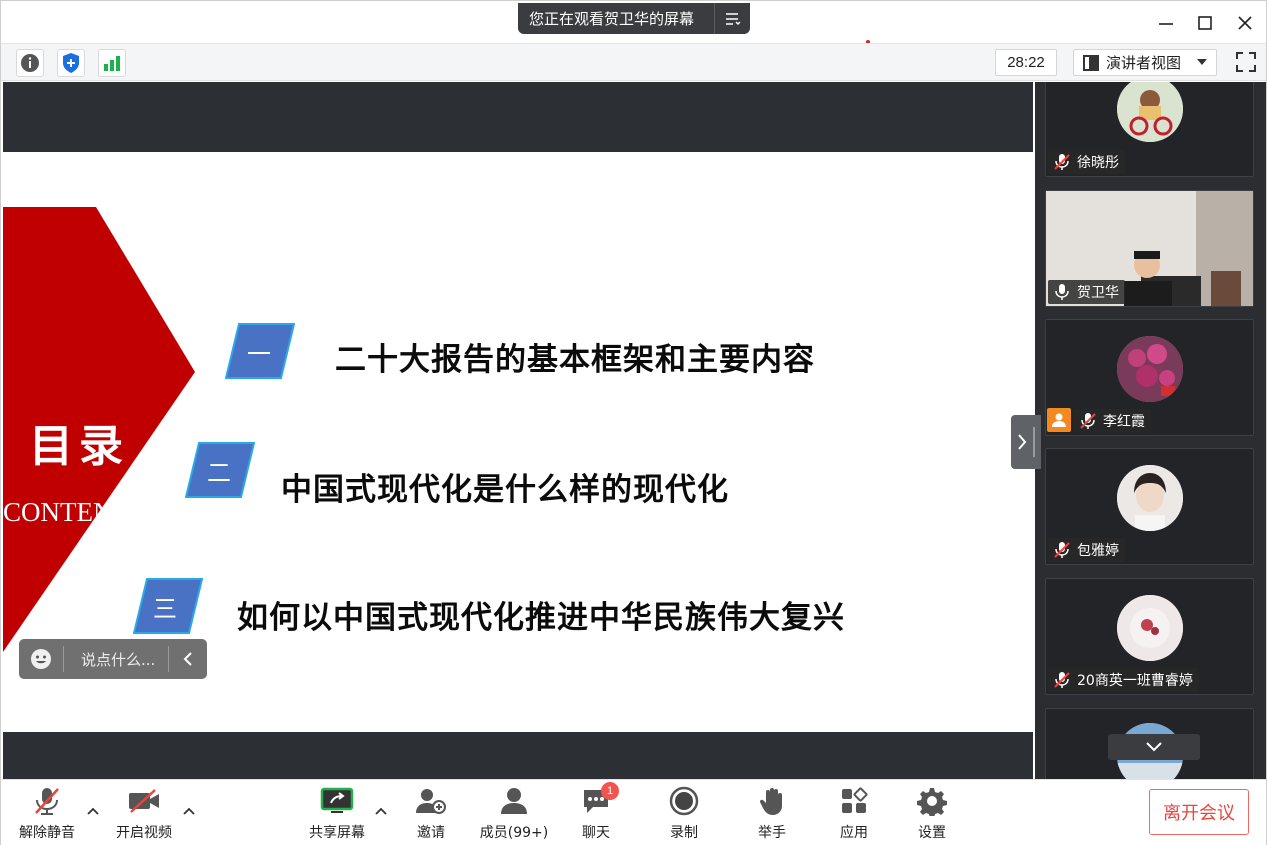 The image size is (1267, 845). I want to click on participant-nametag: 20商英一班曹睿婷, so click(1123, 680).